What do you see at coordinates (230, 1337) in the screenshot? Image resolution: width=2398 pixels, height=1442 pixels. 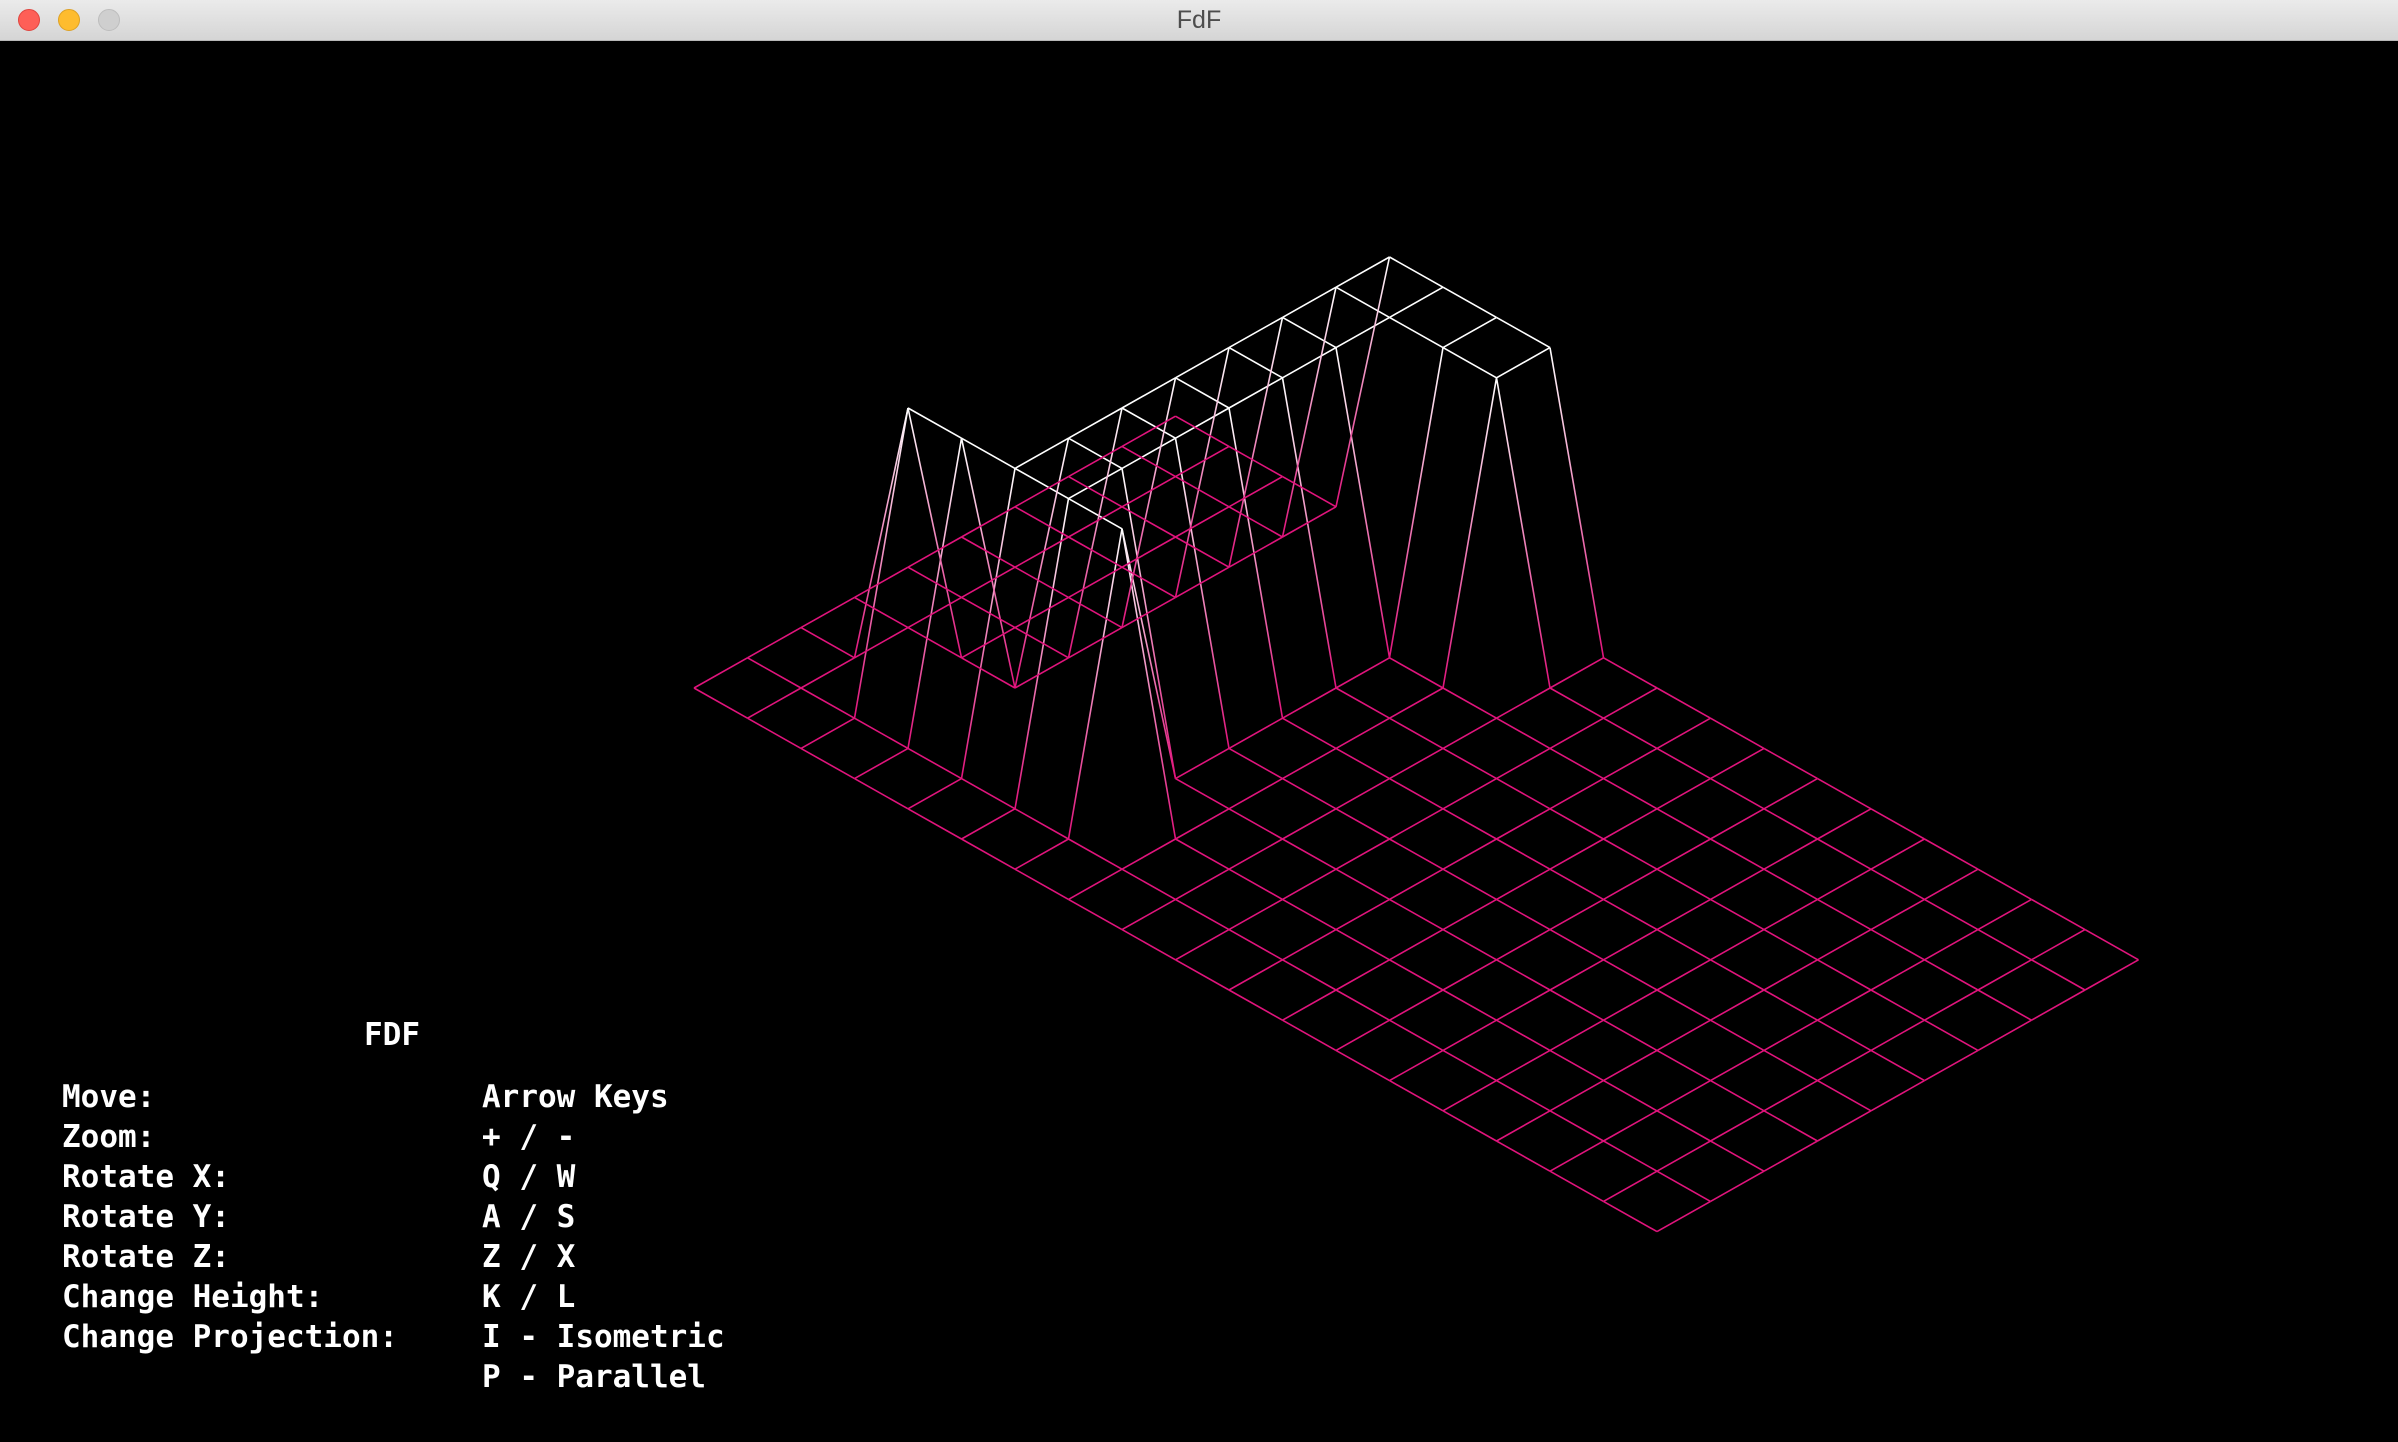 I see `control-label: Change Projection:` at bounding box center [230, 1337].